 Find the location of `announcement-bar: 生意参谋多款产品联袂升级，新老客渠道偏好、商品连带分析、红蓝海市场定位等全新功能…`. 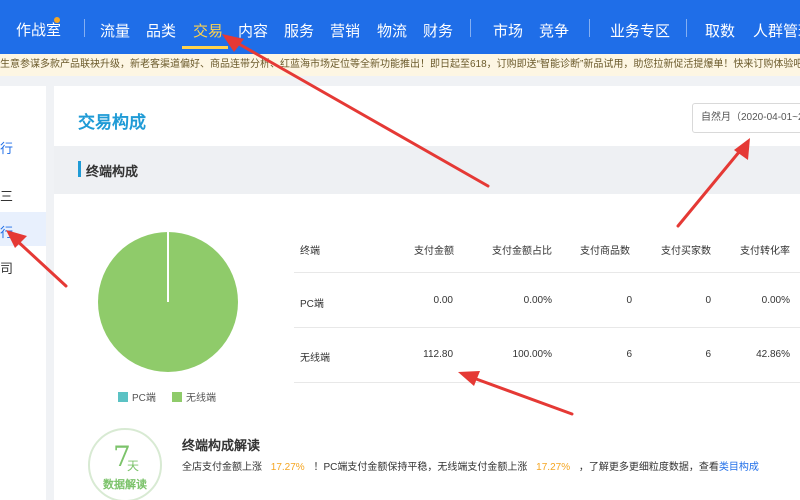

announcement-bar: 生意参谋多款产品联袂升级，新老客渠道偏好、商品连带分析、红蓝海市场定位等全新功能… is located at coordinates (400, 65).